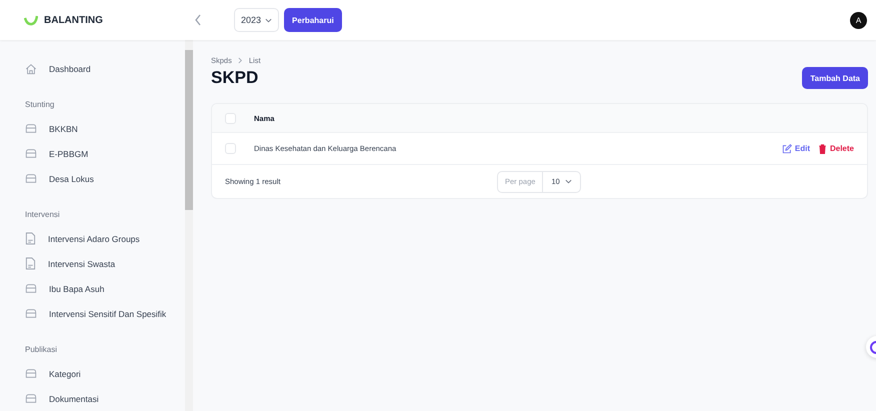  What do you see at coordinates (105, 373) in the screenshot?
I see `sidebar-item: Kategori` at bounding box center [105, 373].